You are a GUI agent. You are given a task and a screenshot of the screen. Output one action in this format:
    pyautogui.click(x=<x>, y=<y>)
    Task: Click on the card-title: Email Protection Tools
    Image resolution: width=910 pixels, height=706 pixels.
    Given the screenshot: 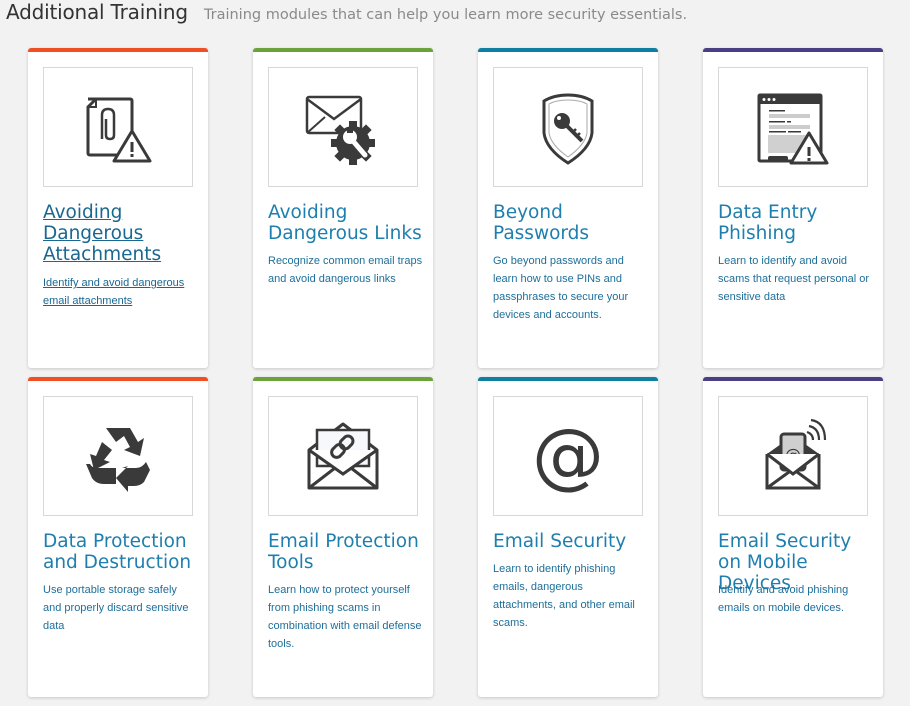 What is the action you would take?
    pyautogui.click(x=348, y=552)
    